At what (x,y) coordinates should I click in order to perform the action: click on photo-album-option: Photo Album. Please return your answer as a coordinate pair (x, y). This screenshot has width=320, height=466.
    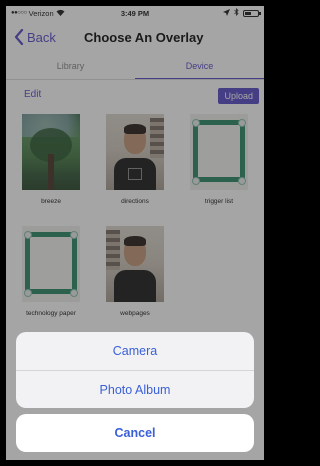
    Looking at the image, I should click on (135, 389).